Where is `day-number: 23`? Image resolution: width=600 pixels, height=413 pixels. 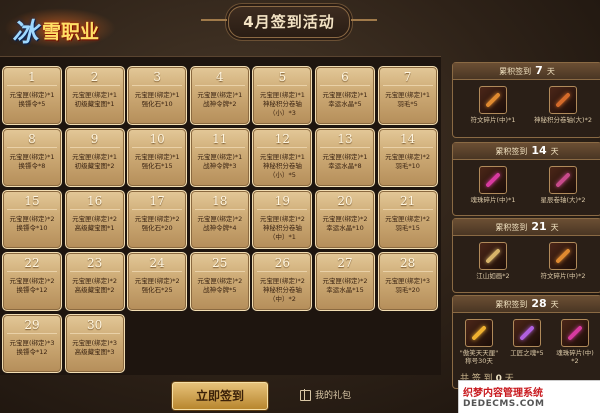 day-number: 23 is located at coordinates (94, 263).